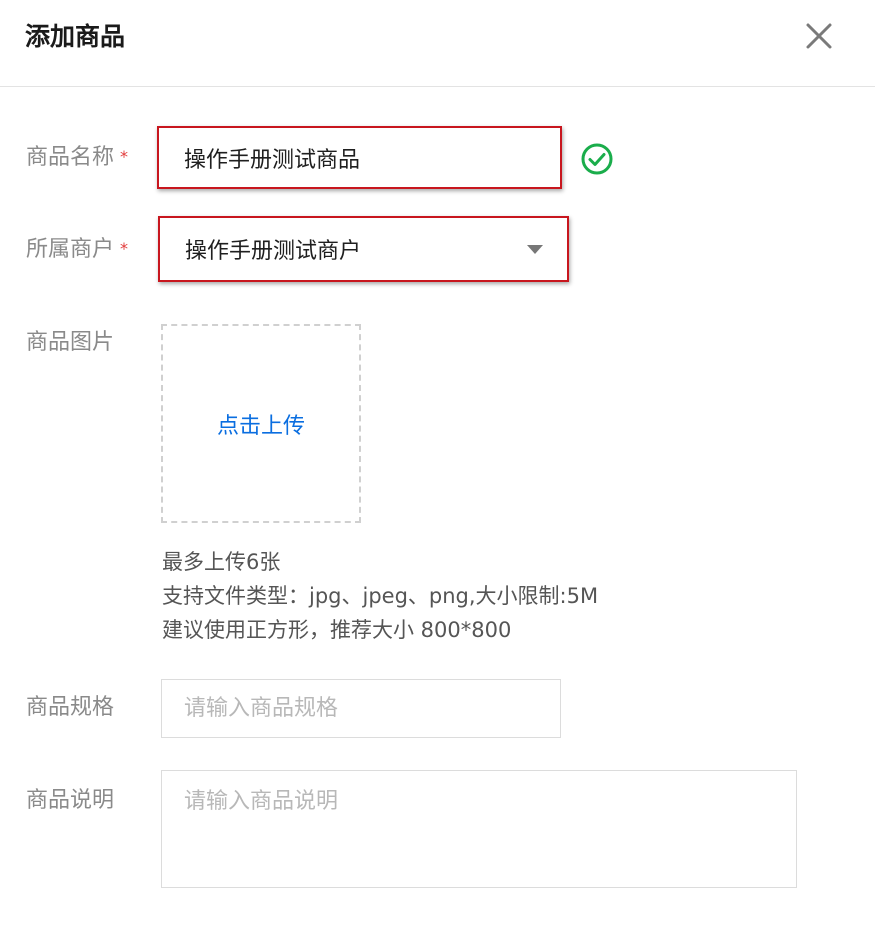 This screenshot has height=942, width=875. Describe the element at coordinates (273, 251) in the screenshot. I see `merchant-value: 操作手册测试商户` at that location.